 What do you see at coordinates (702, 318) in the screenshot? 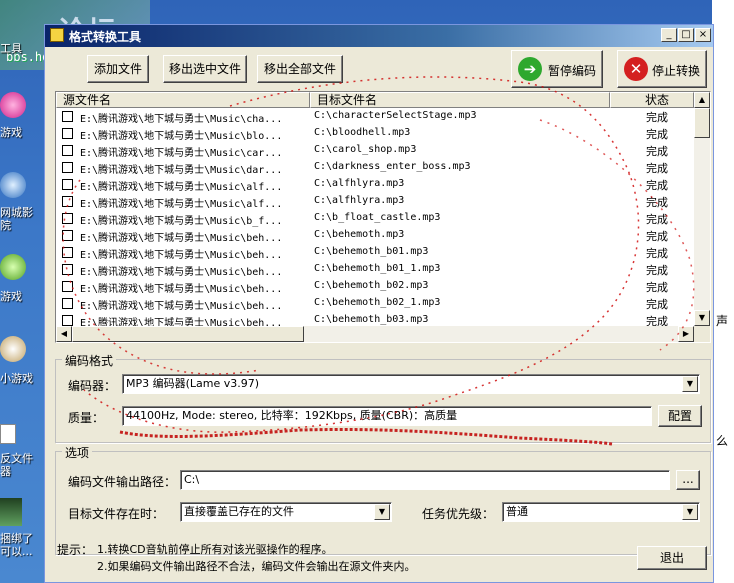
I see `scroll-down-arrow: ▼` at bounding box center [702, 318].